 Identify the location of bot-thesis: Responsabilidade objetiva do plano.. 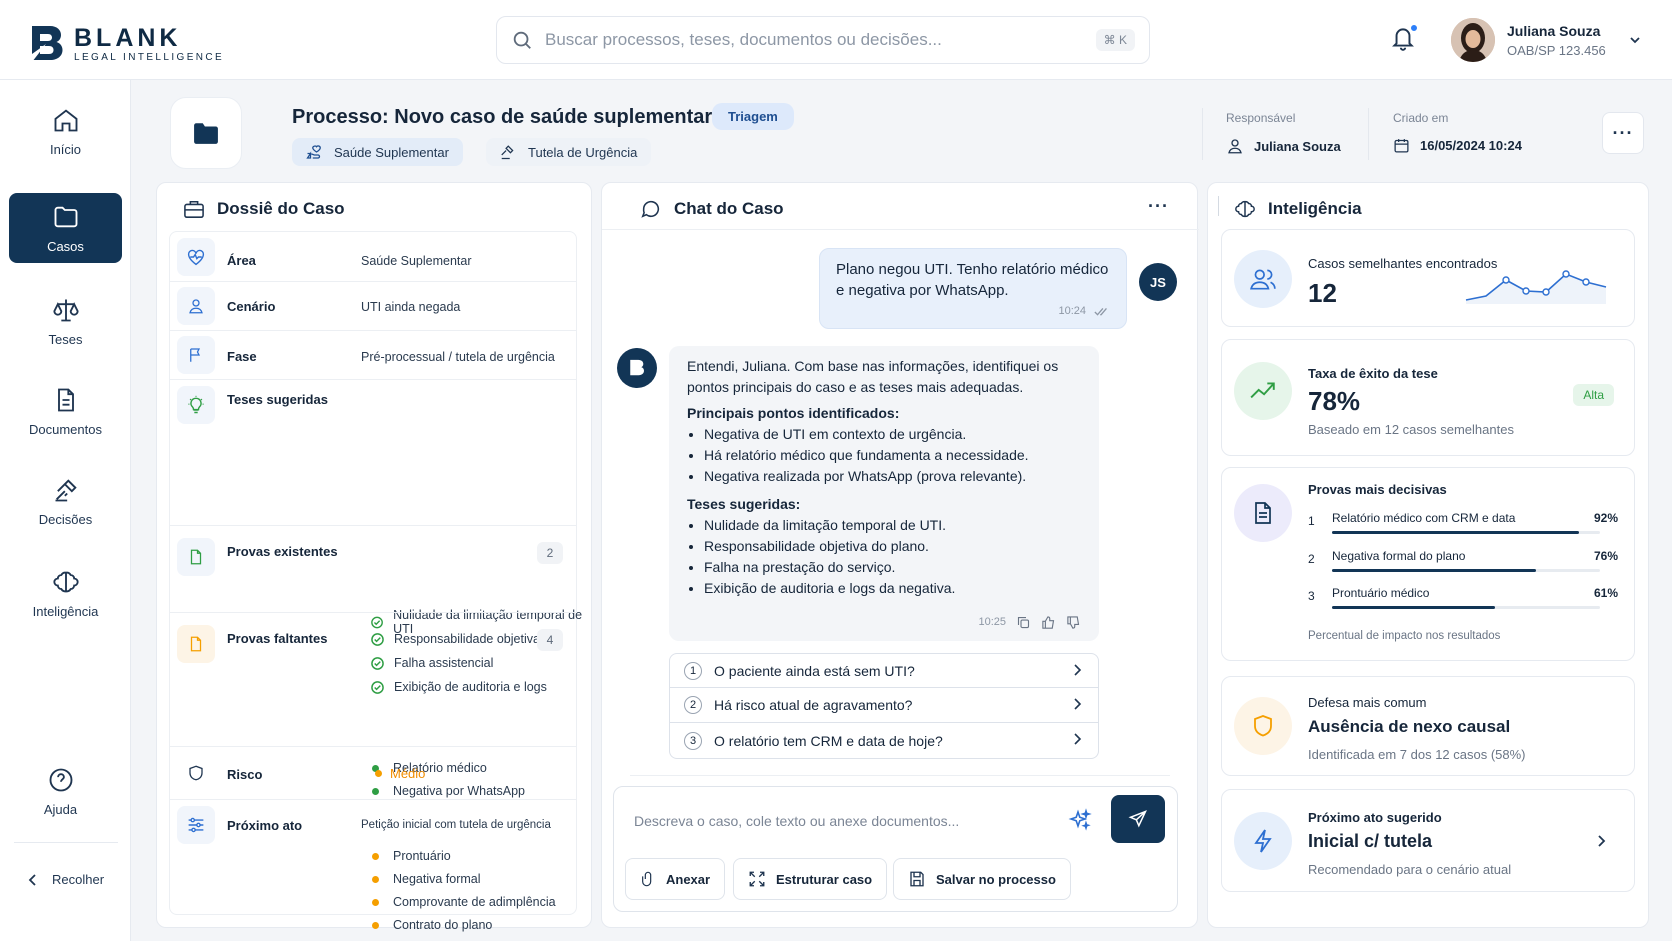
(884, 546).